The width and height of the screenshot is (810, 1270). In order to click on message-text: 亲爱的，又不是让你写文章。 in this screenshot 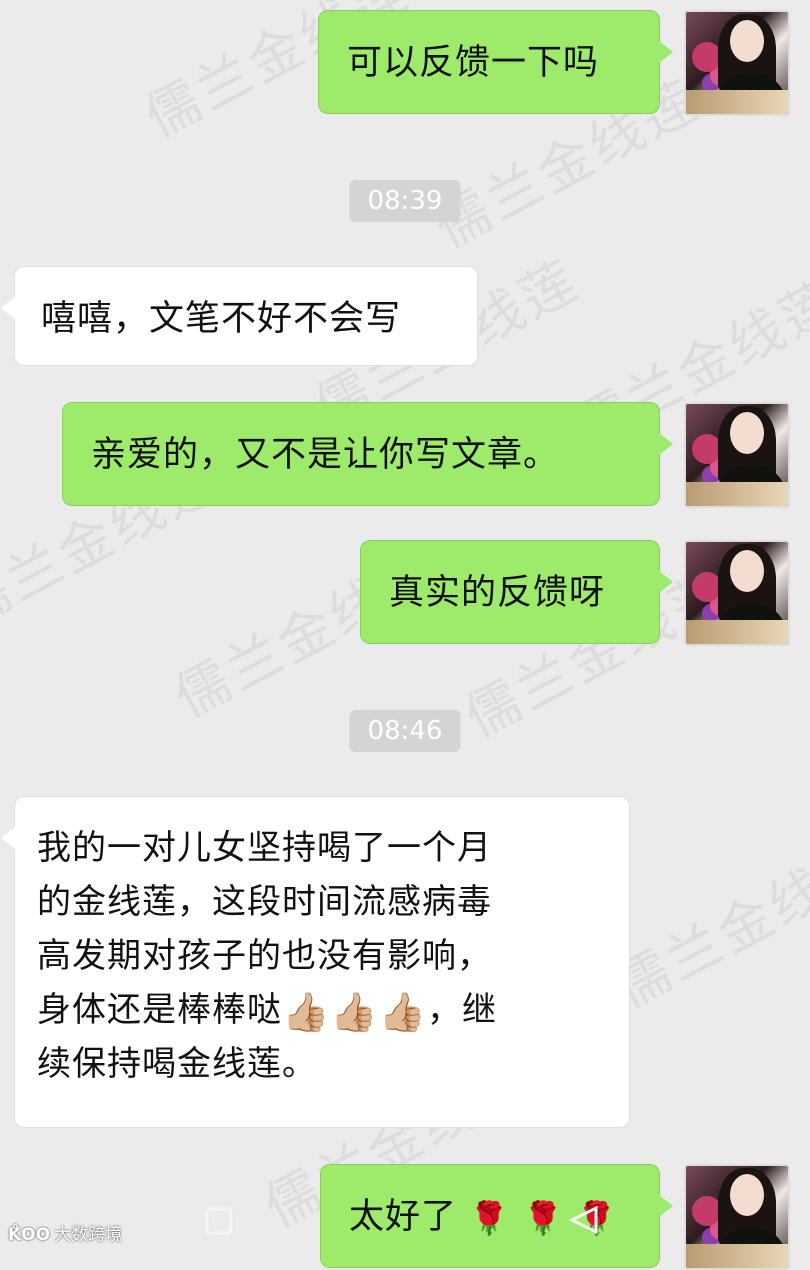, I will do `click(325, 455)`.